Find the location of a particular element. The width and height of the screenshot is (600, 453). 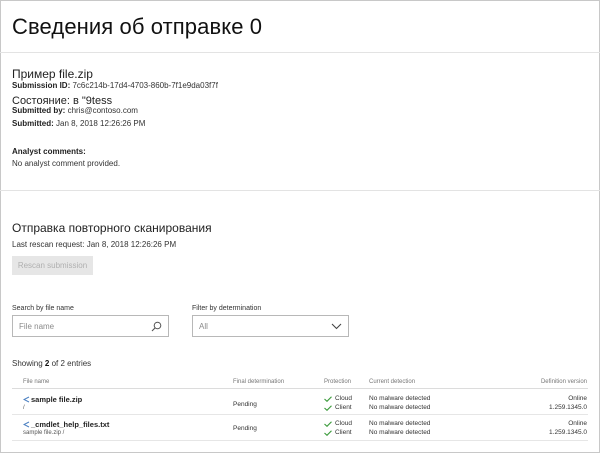

file-name-search-input is located at coordinates (83, 326).